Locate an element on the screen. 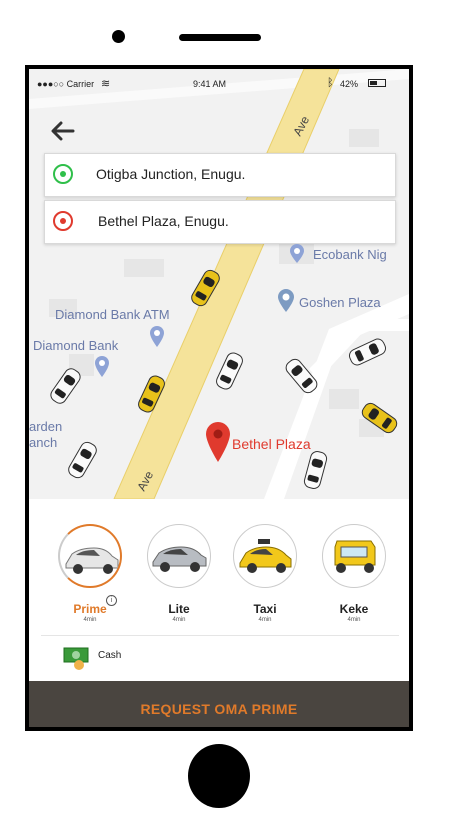 This screenshot has width=450, height=836. payment-method: Cash is located at coordinates (123, 659).